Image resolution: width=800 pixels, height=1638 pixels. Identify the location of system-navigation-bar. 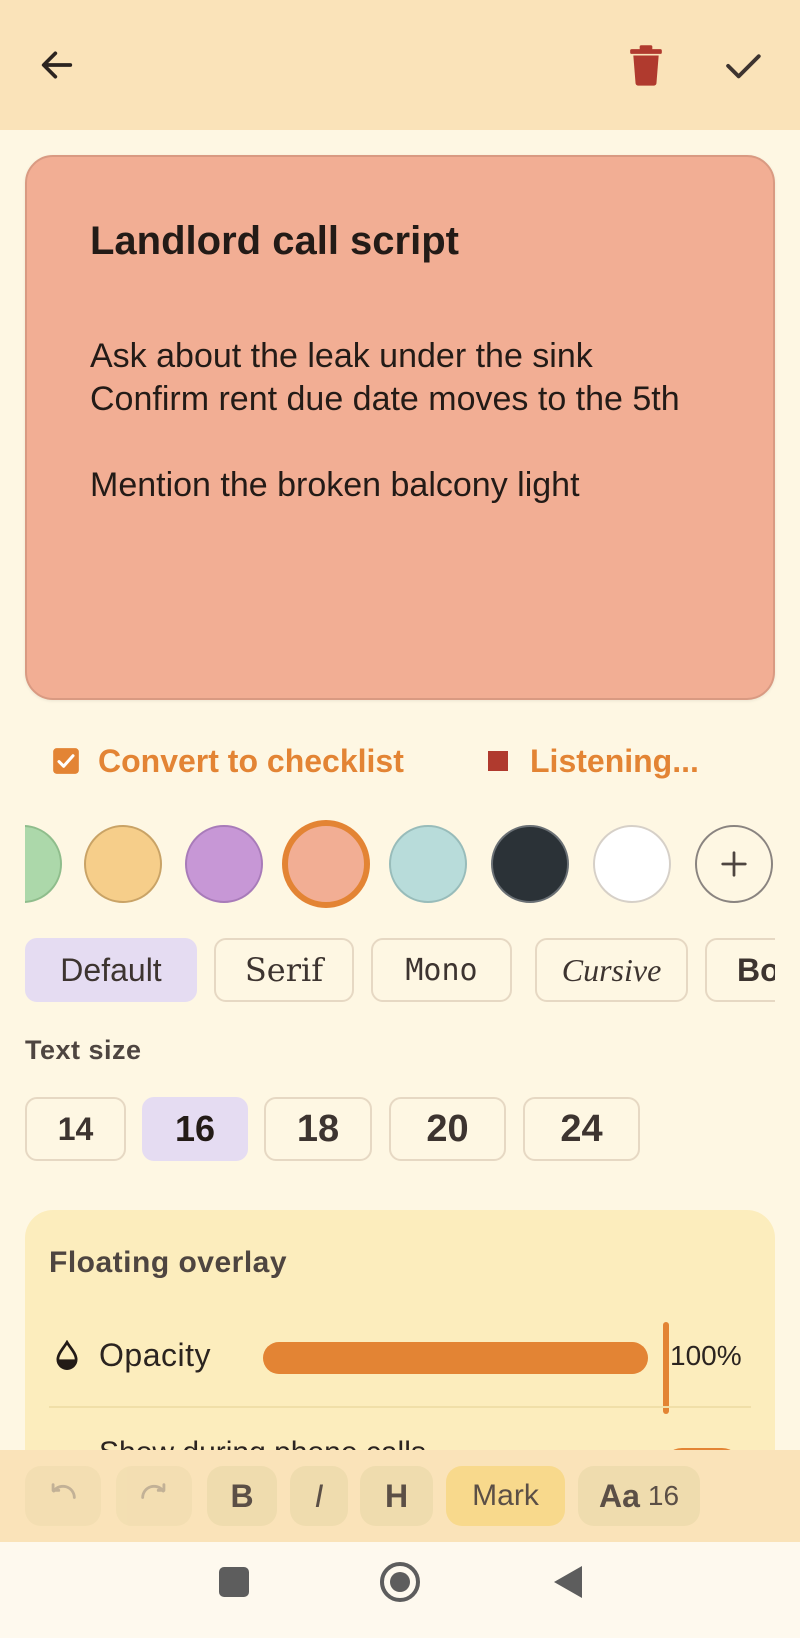
(400, 1590).